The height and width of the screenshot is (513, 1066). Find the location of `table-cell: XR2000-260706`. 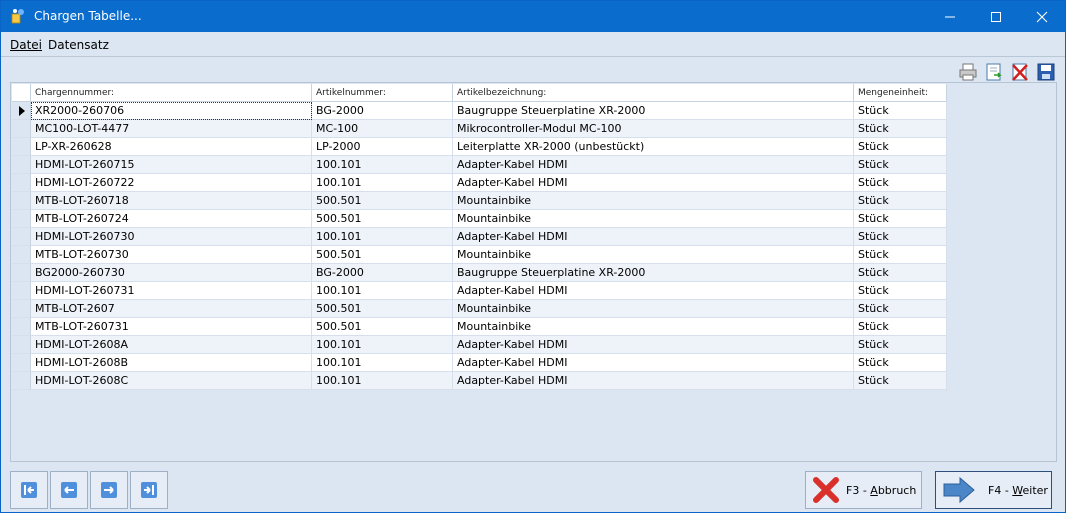

table-cell: XR2000-260706 is located at coordinates (171, 111).